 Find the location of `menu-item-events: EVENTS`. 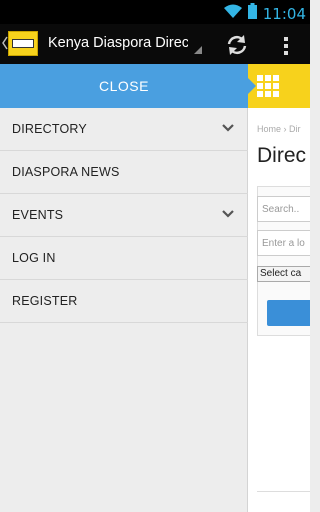

menu-item-events: EVENTS is located at coordinates (124, 215).